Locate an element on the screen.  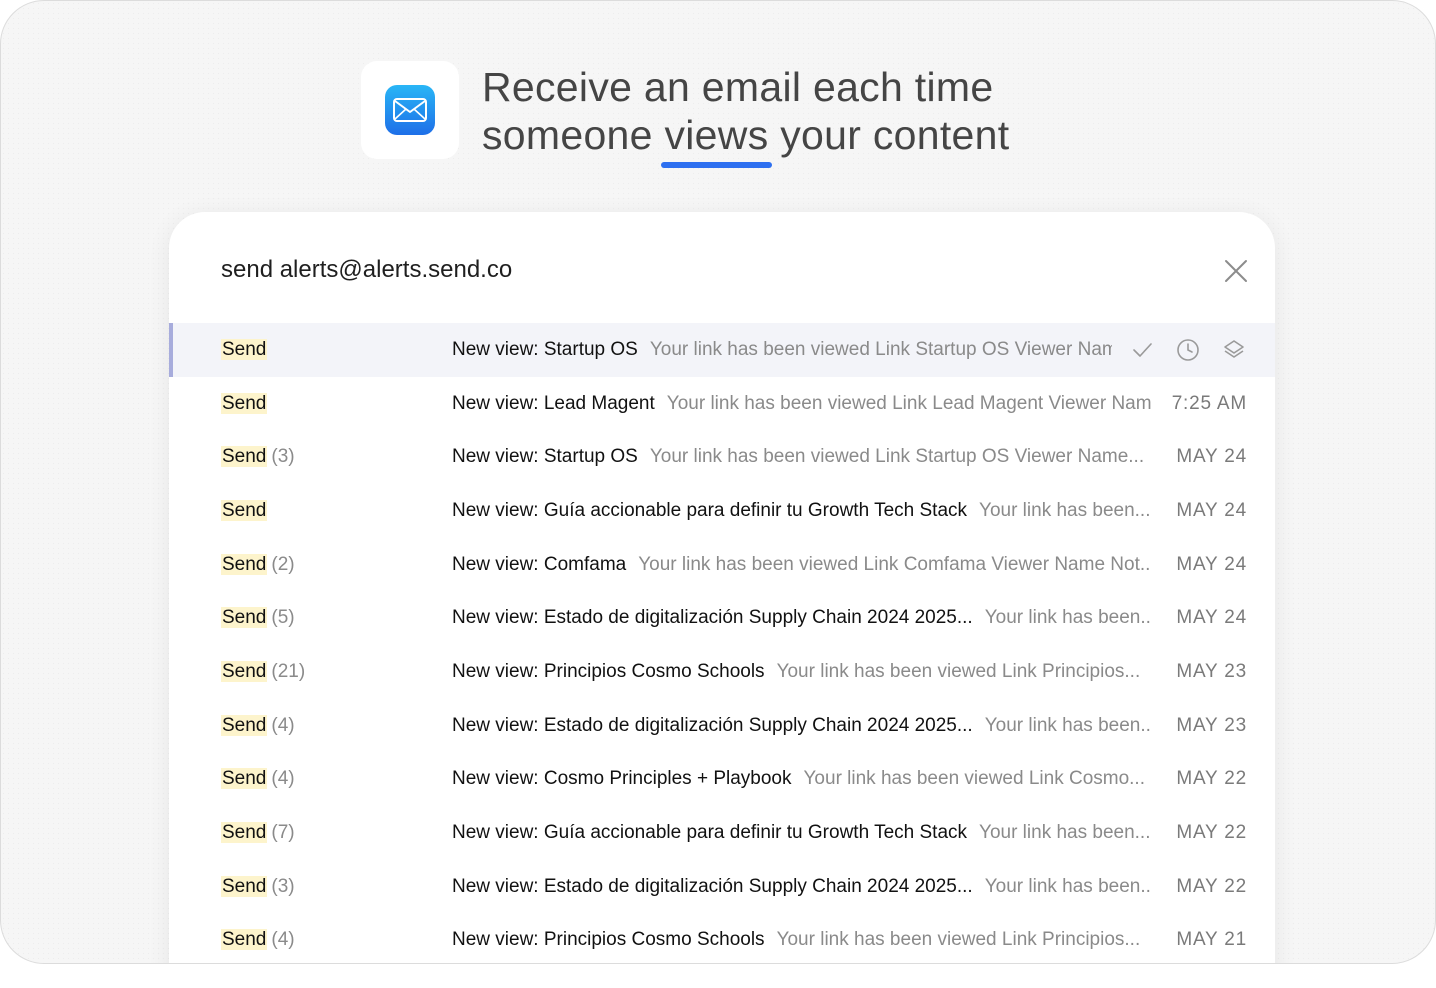
headline-line-2: someone views your content is located at coordinates (746, 139).